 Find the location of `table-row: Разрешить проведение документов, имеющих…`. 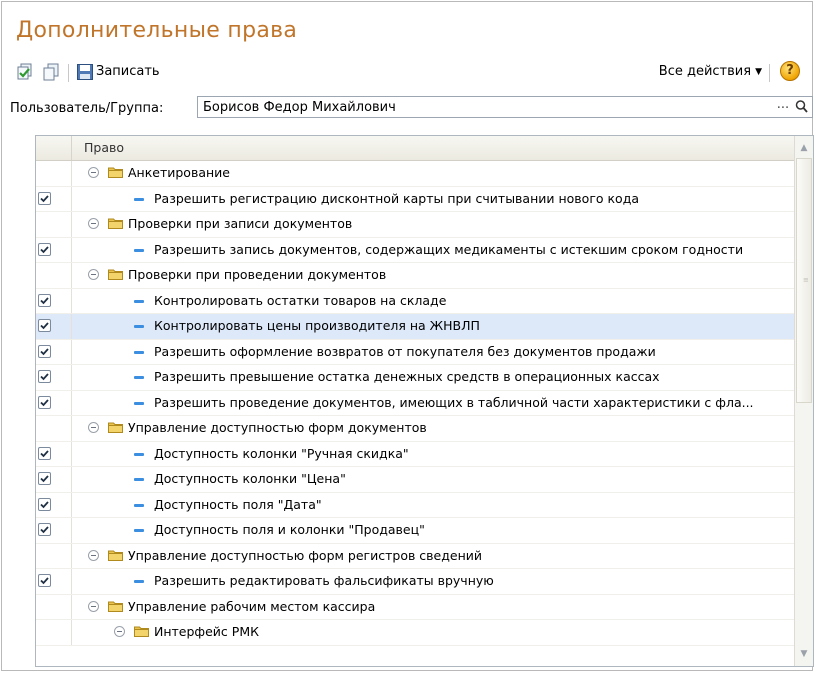

table-row: Разрешить проведение документов, имеющих… is located at coordinates (415, 403).